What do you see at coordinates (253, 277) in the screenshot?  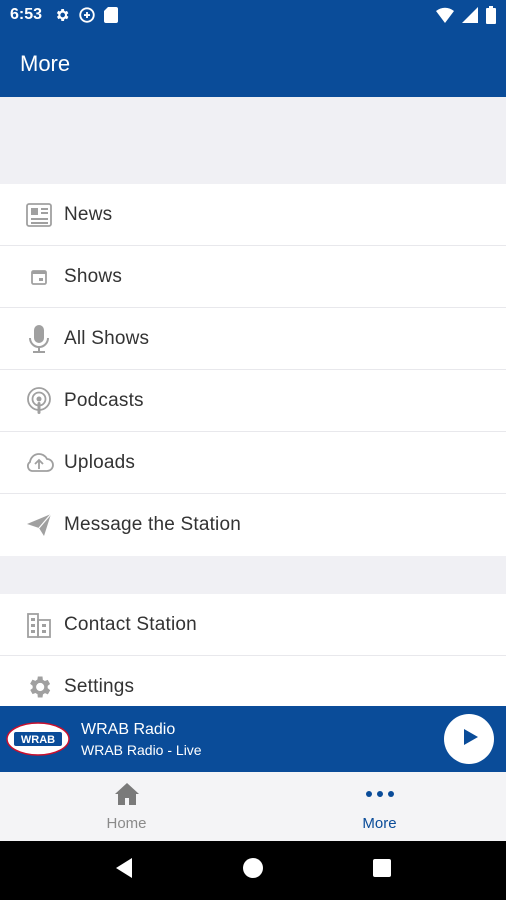 I see `menu-item-shows: Shows` at bounding box center [253, 277].